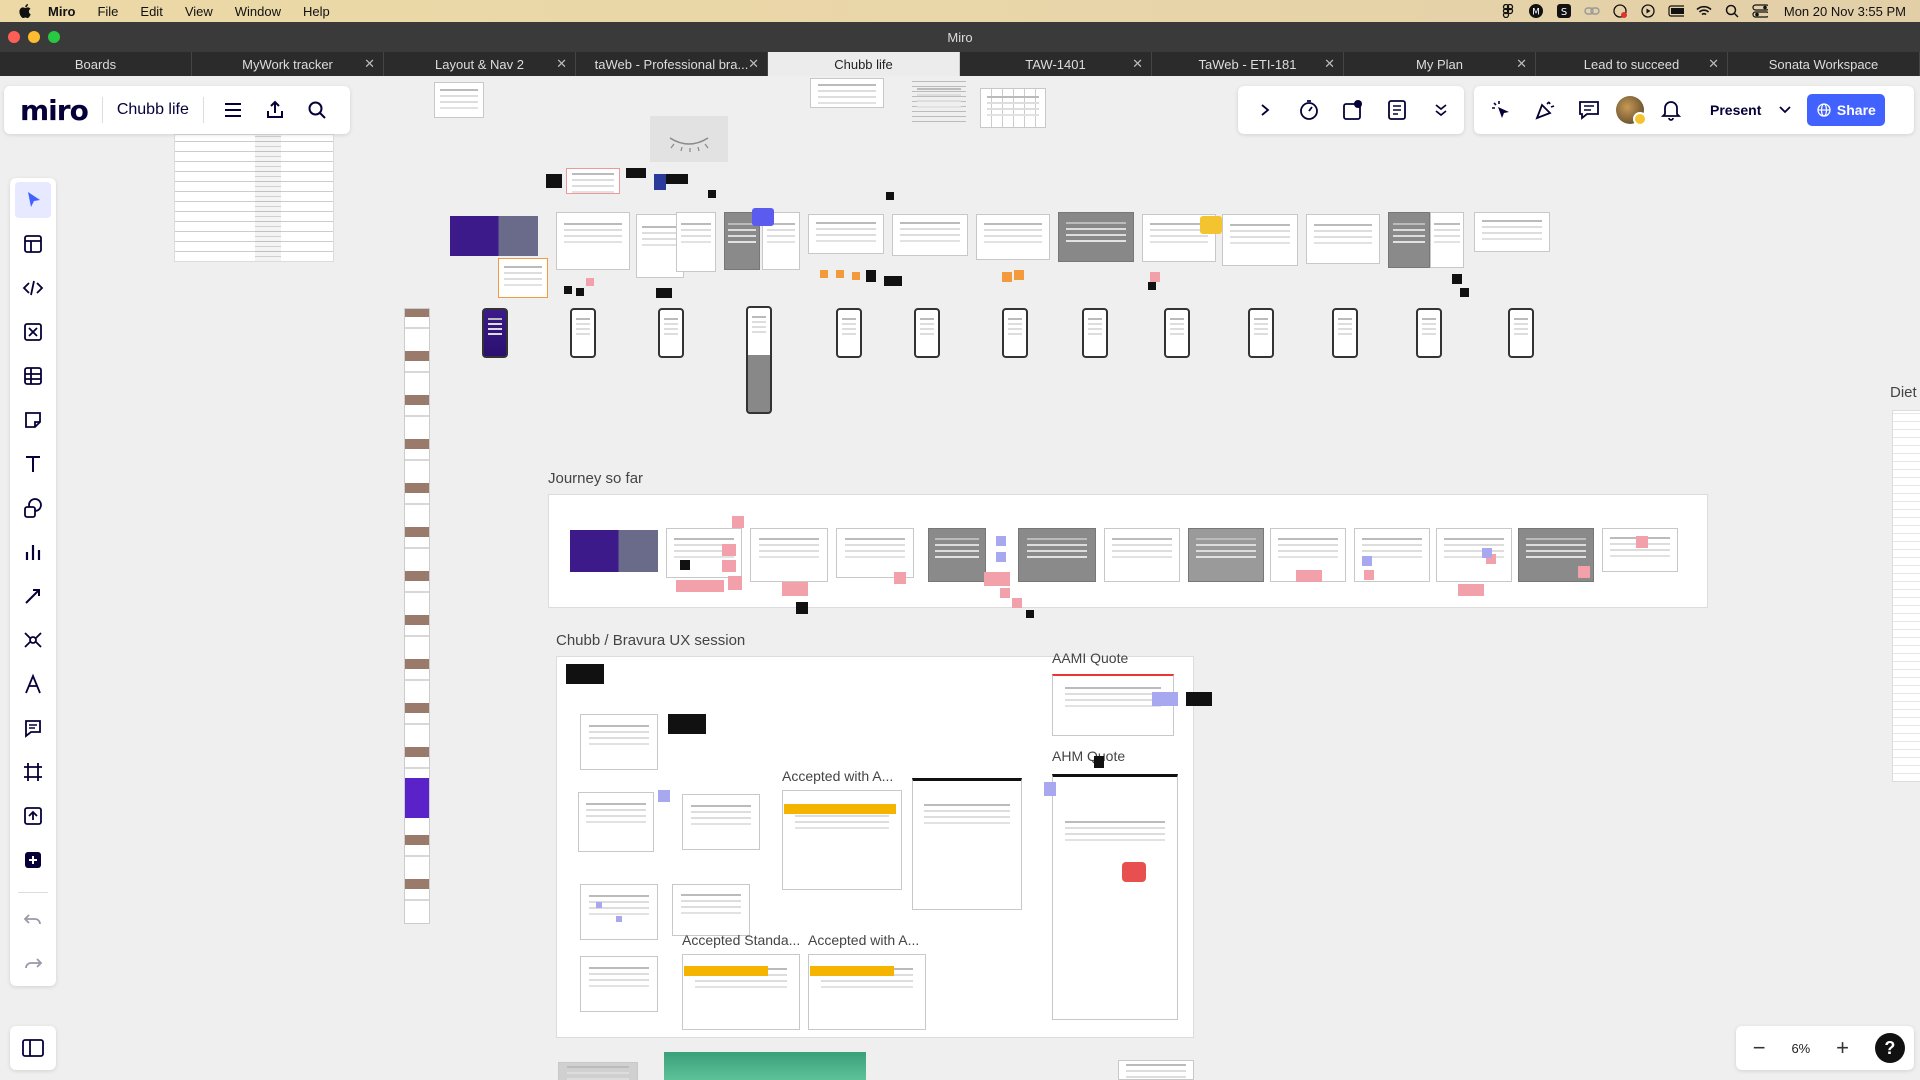 The width and height of the screenshot is (1920, 1080). What do you see at coordinates (1134, 872) in the screenshot?
I see `comment-icon` at bounding box center [1134, 872].